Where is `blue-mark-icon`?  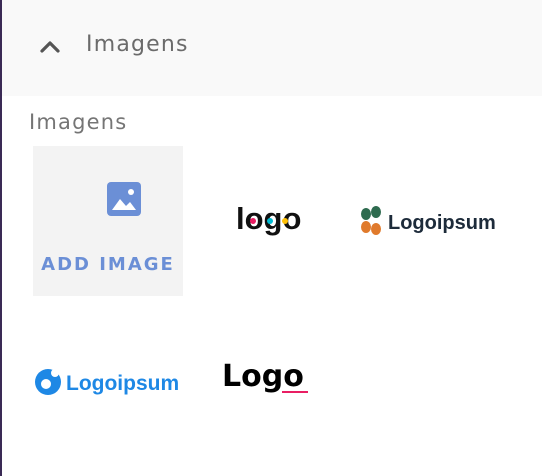 blue-mark-icon is located at coordinates (48, 382).